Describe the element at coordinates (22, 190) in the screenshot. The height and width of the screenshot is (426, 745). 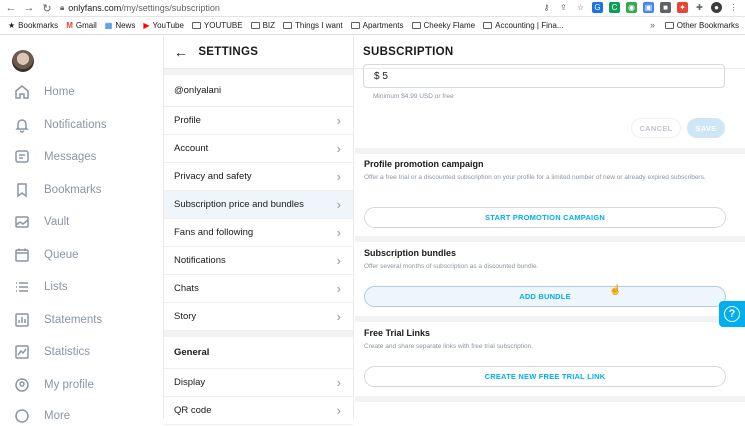
I see `bookmark-icon` at that location.